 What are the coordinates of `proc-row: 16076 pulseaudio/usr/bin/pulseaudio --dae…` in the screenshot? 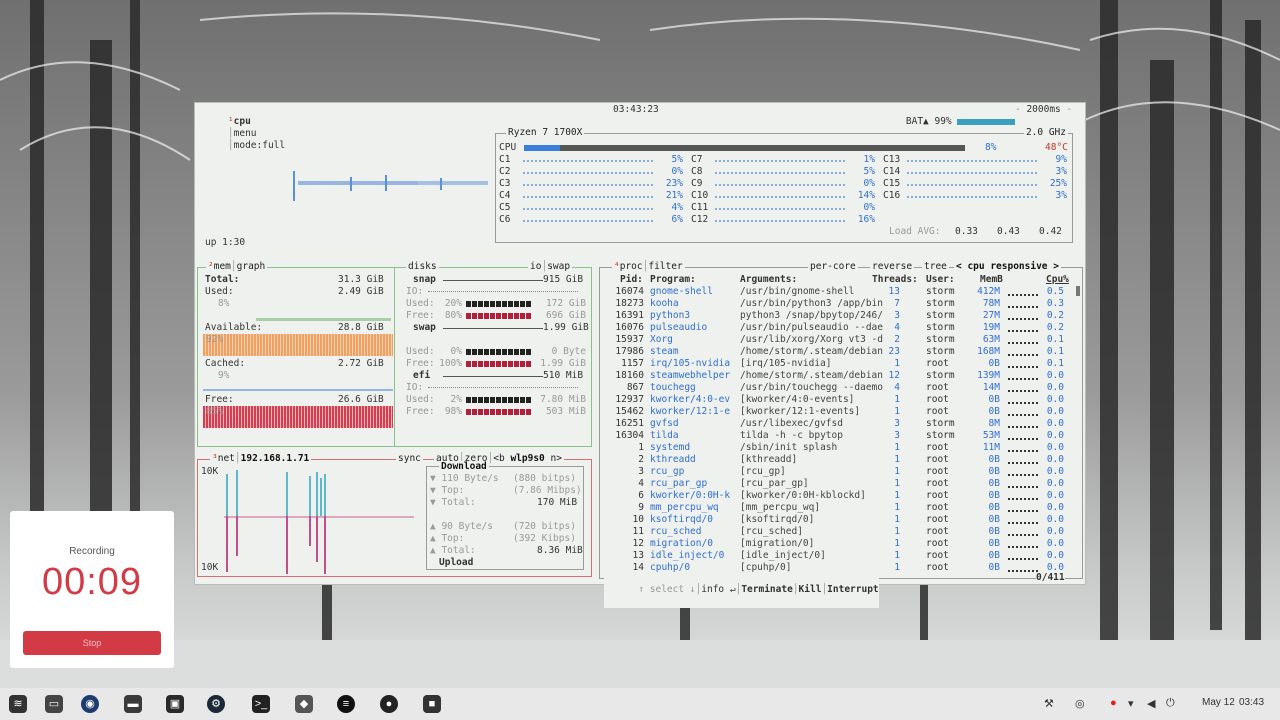 It's located at (840, 328).